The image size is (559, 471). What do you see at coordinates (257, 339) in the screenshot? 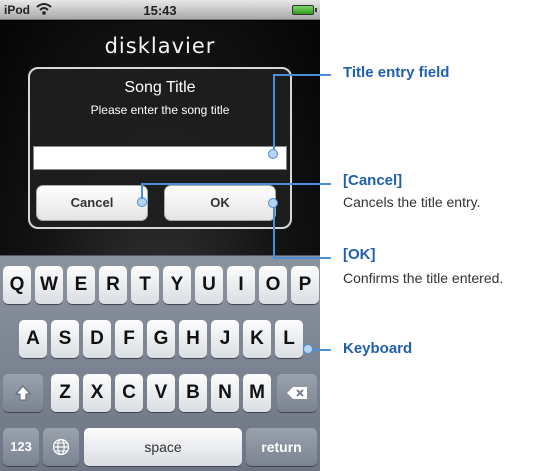
I see `key-k: K` at bounding box center [257, 339].